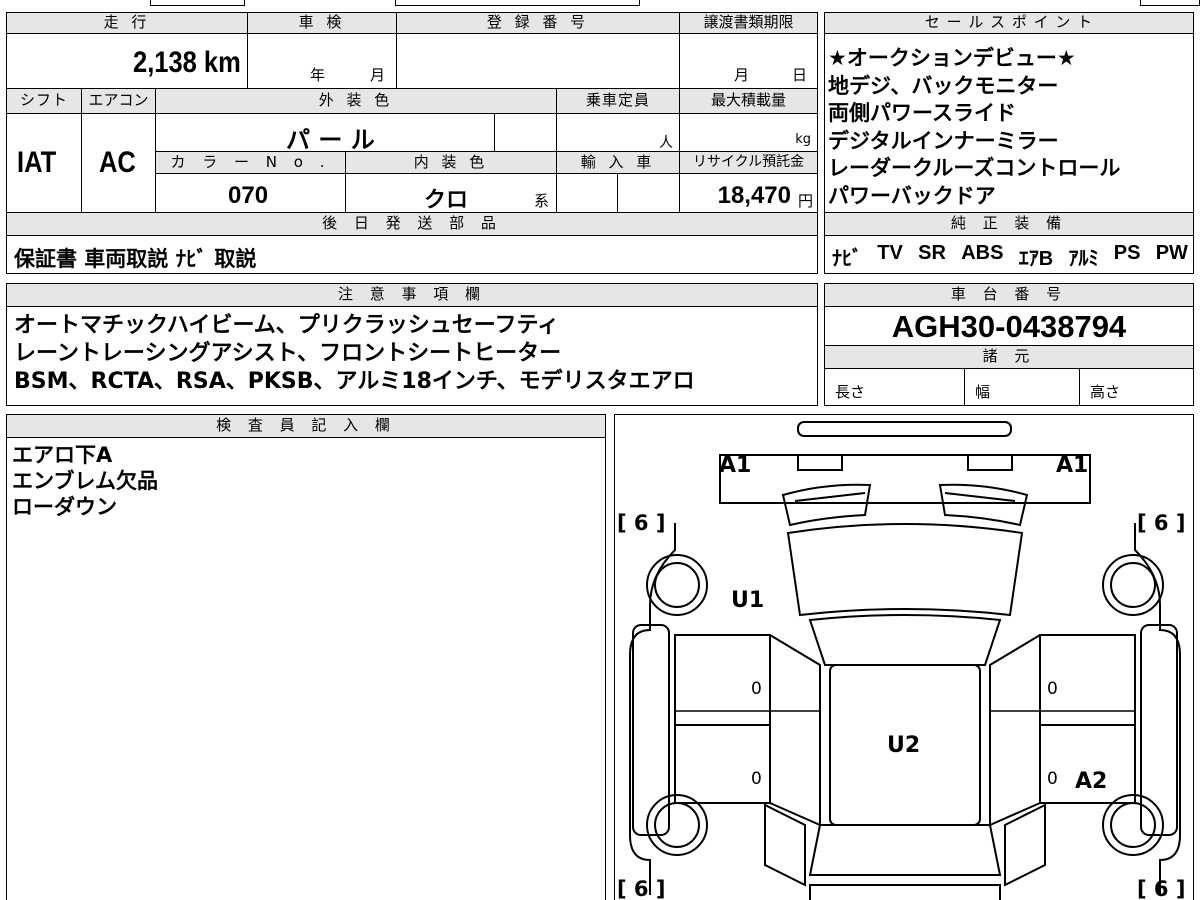  I want to click on mark-a1-left: A1, so click(735, 465).